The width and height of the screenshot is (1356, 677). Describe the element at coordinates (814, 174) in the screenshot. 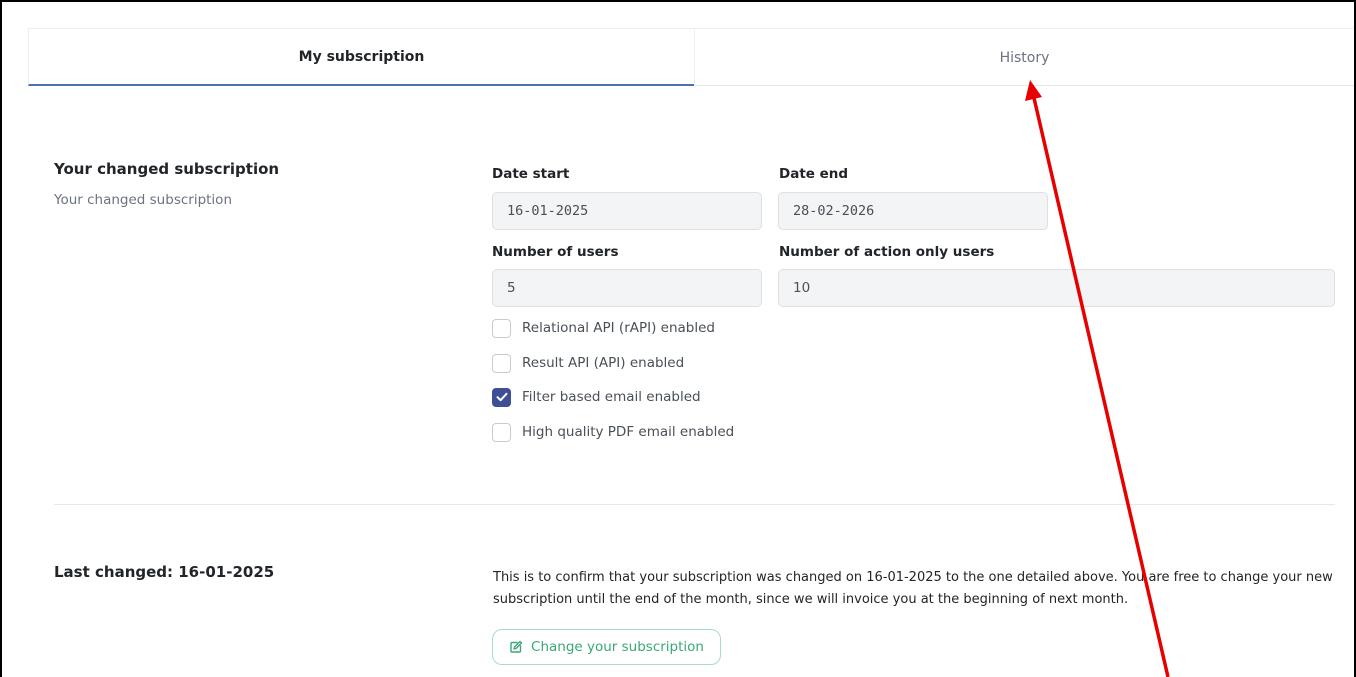

I see `date-end-label: Date end` at that location.